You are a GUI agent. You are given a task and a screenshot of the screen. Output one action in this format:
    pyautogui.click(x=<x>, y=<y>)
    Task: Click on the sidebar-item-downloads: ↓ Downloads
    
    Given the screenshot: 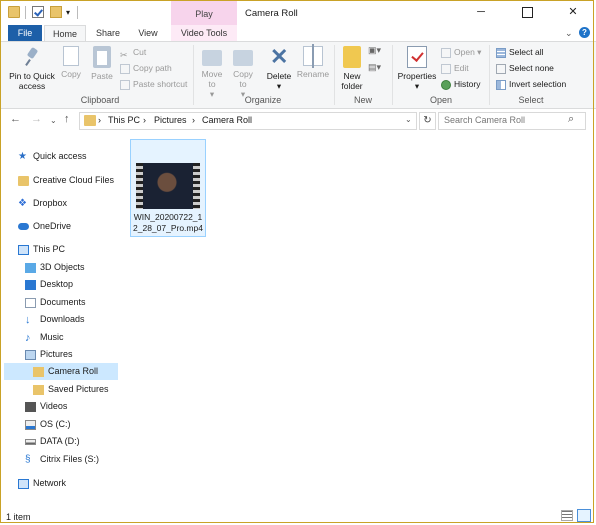 What is the action you would take?
    pyautogui.click(x=82, y=319)
    